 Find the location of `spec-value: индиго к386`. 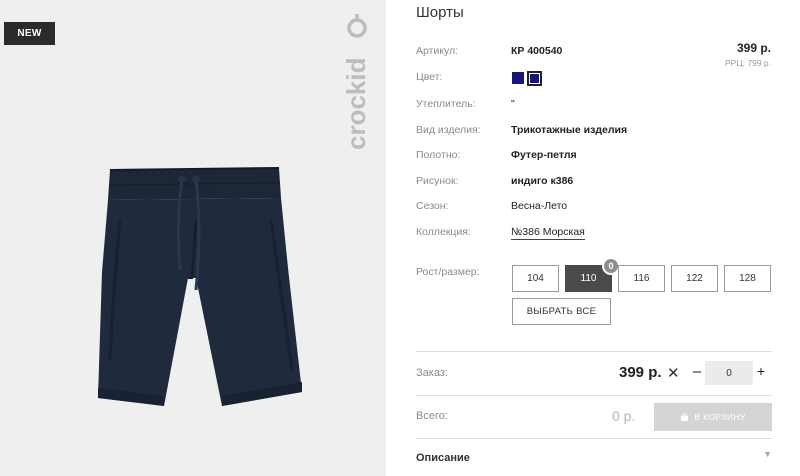

spec-value: индиго к386 is located at coordinates (542, 181).